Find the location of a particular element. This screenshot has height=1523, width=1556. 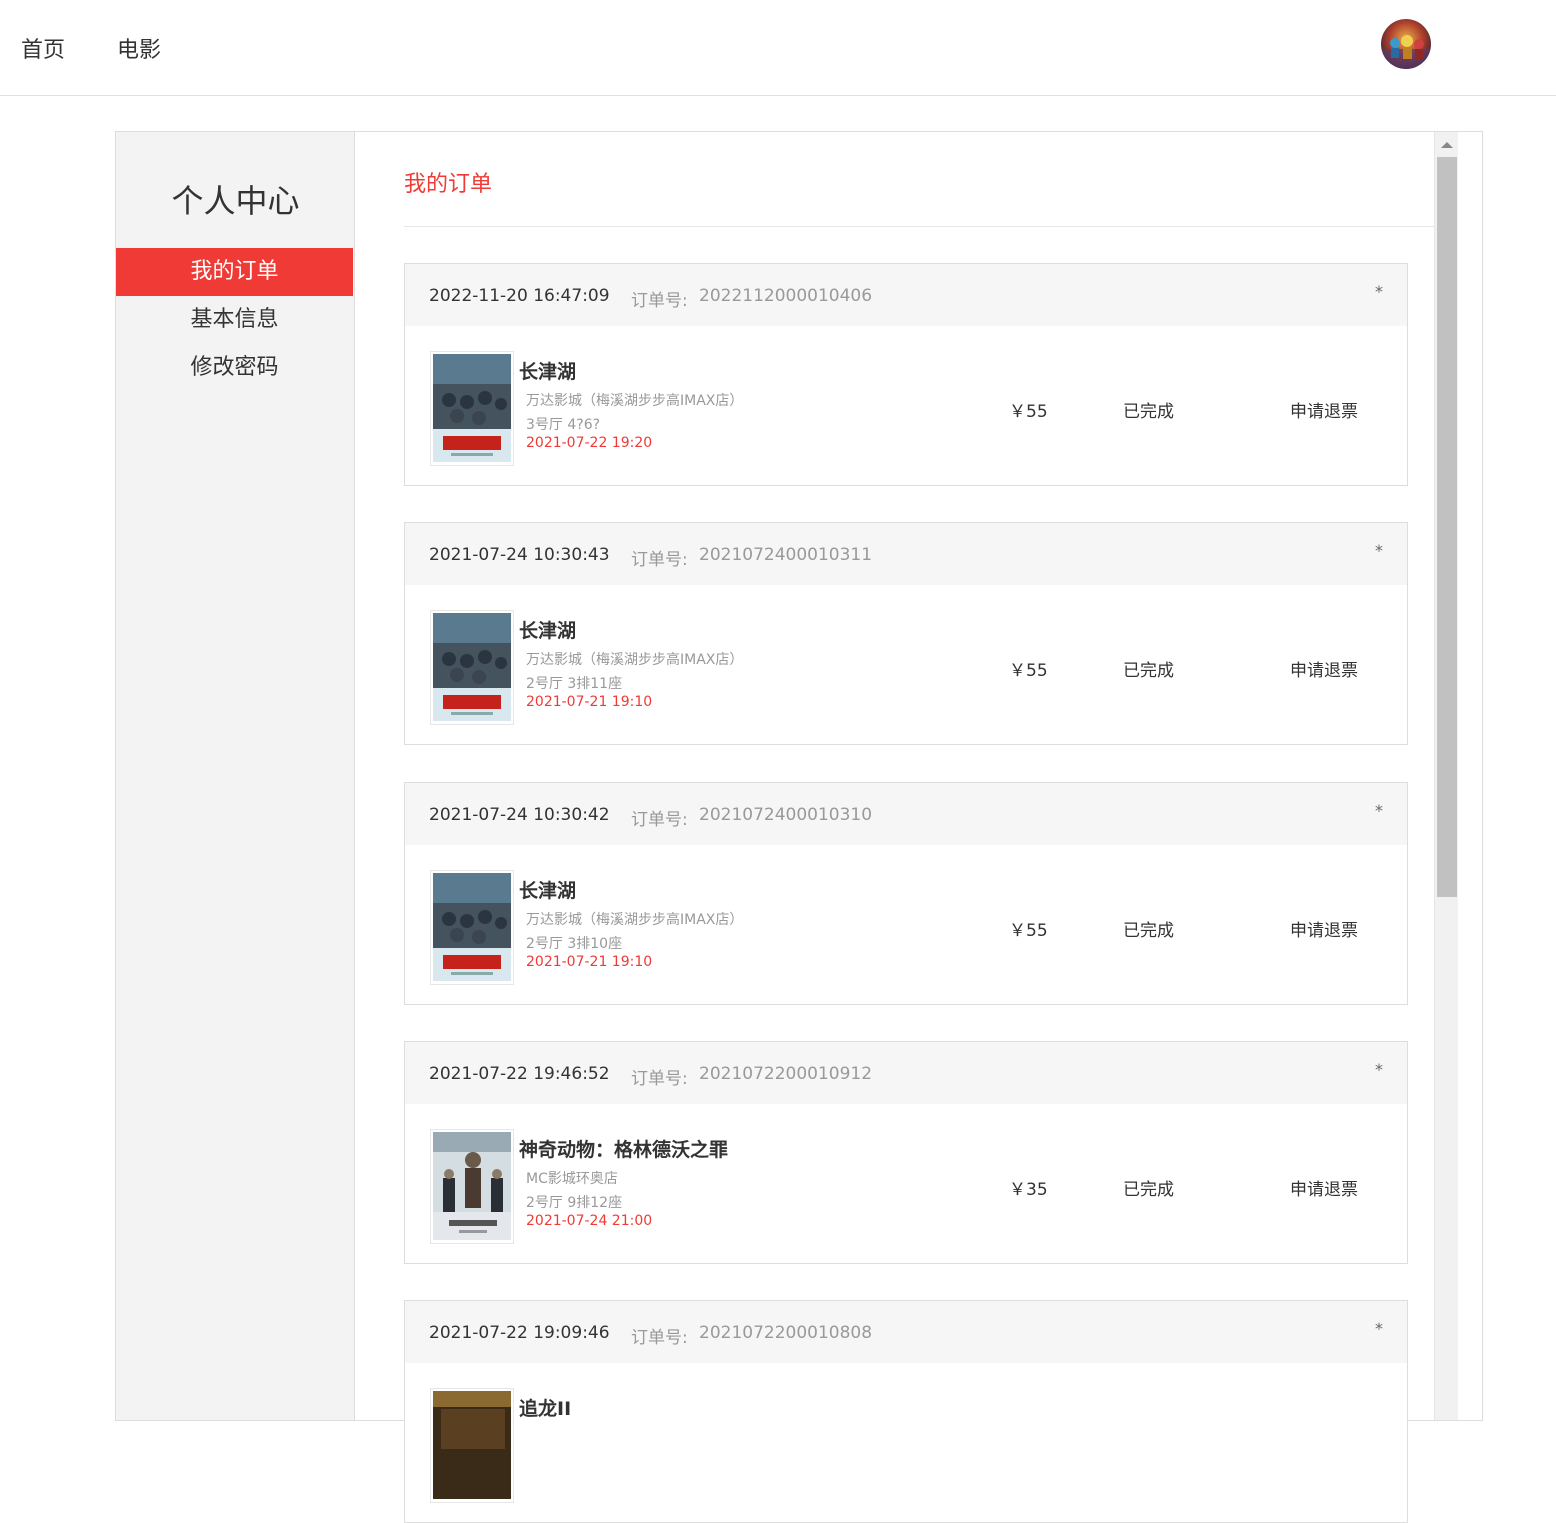

scroll-up-arrow-icon is located at coordinates (1447, 145).